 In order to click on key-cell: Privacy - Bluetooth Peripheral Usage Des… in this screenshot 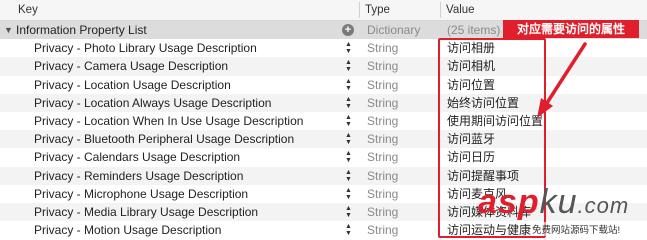, I will do `click(184, 139)`.